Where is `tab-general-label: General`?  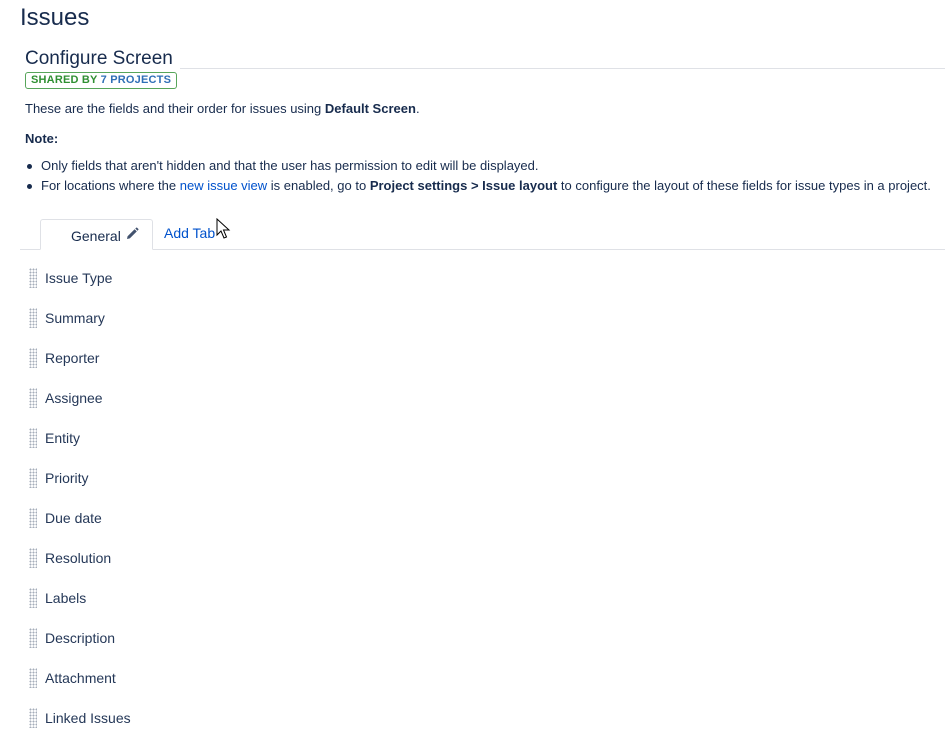 tab-general-label: General is located at coordinates (96, 236).